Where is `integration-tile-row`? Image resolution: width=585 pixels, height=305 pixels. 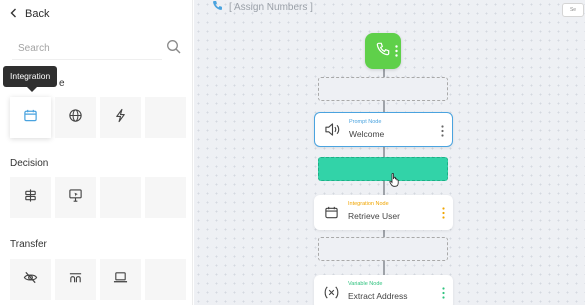
integration-tile-row is located at coordinates (98, 117).